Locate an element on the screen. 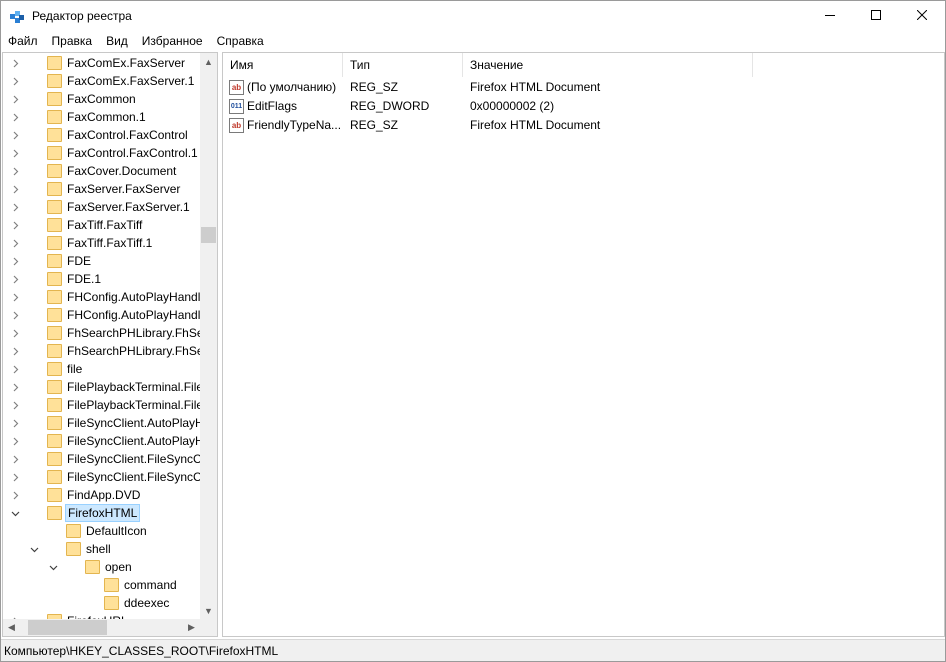 The image size is (946, 662). menu-favorites: Избранное is located at coordinates (172, 41).